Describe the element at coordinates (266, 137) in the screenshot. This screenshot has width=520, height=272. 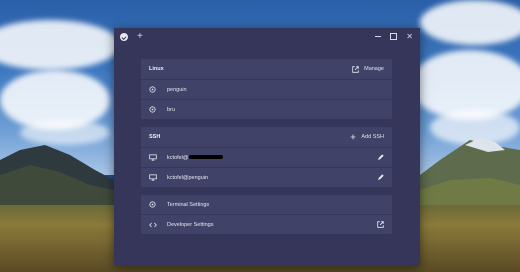
I see `ssh-header: SSH Add SSH` at that location.